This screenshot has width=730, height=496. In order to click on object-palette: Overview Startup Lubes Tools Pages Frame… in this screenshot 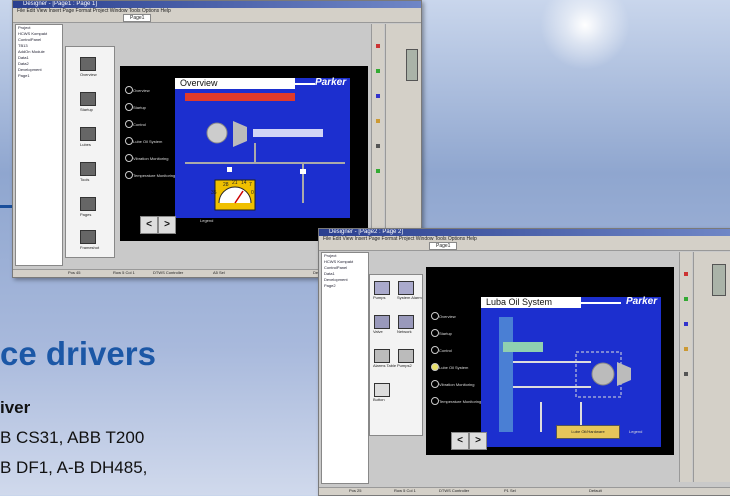, I will do `click(90, 152)`.